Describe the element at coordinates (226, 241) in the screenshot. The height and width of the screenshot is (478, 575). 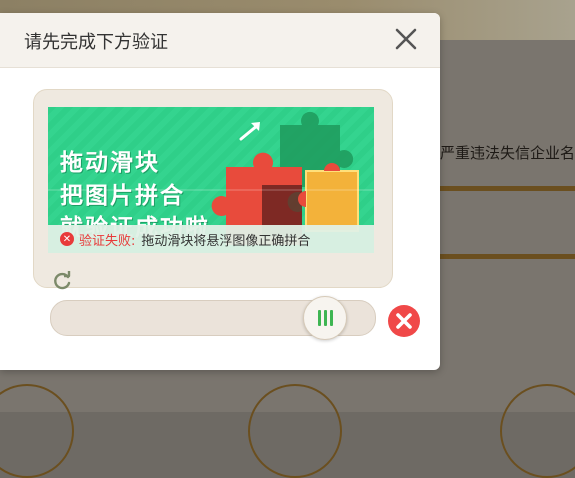
I see `status-message: 拖动滑块将悬浮图像正确拼合` at that location.